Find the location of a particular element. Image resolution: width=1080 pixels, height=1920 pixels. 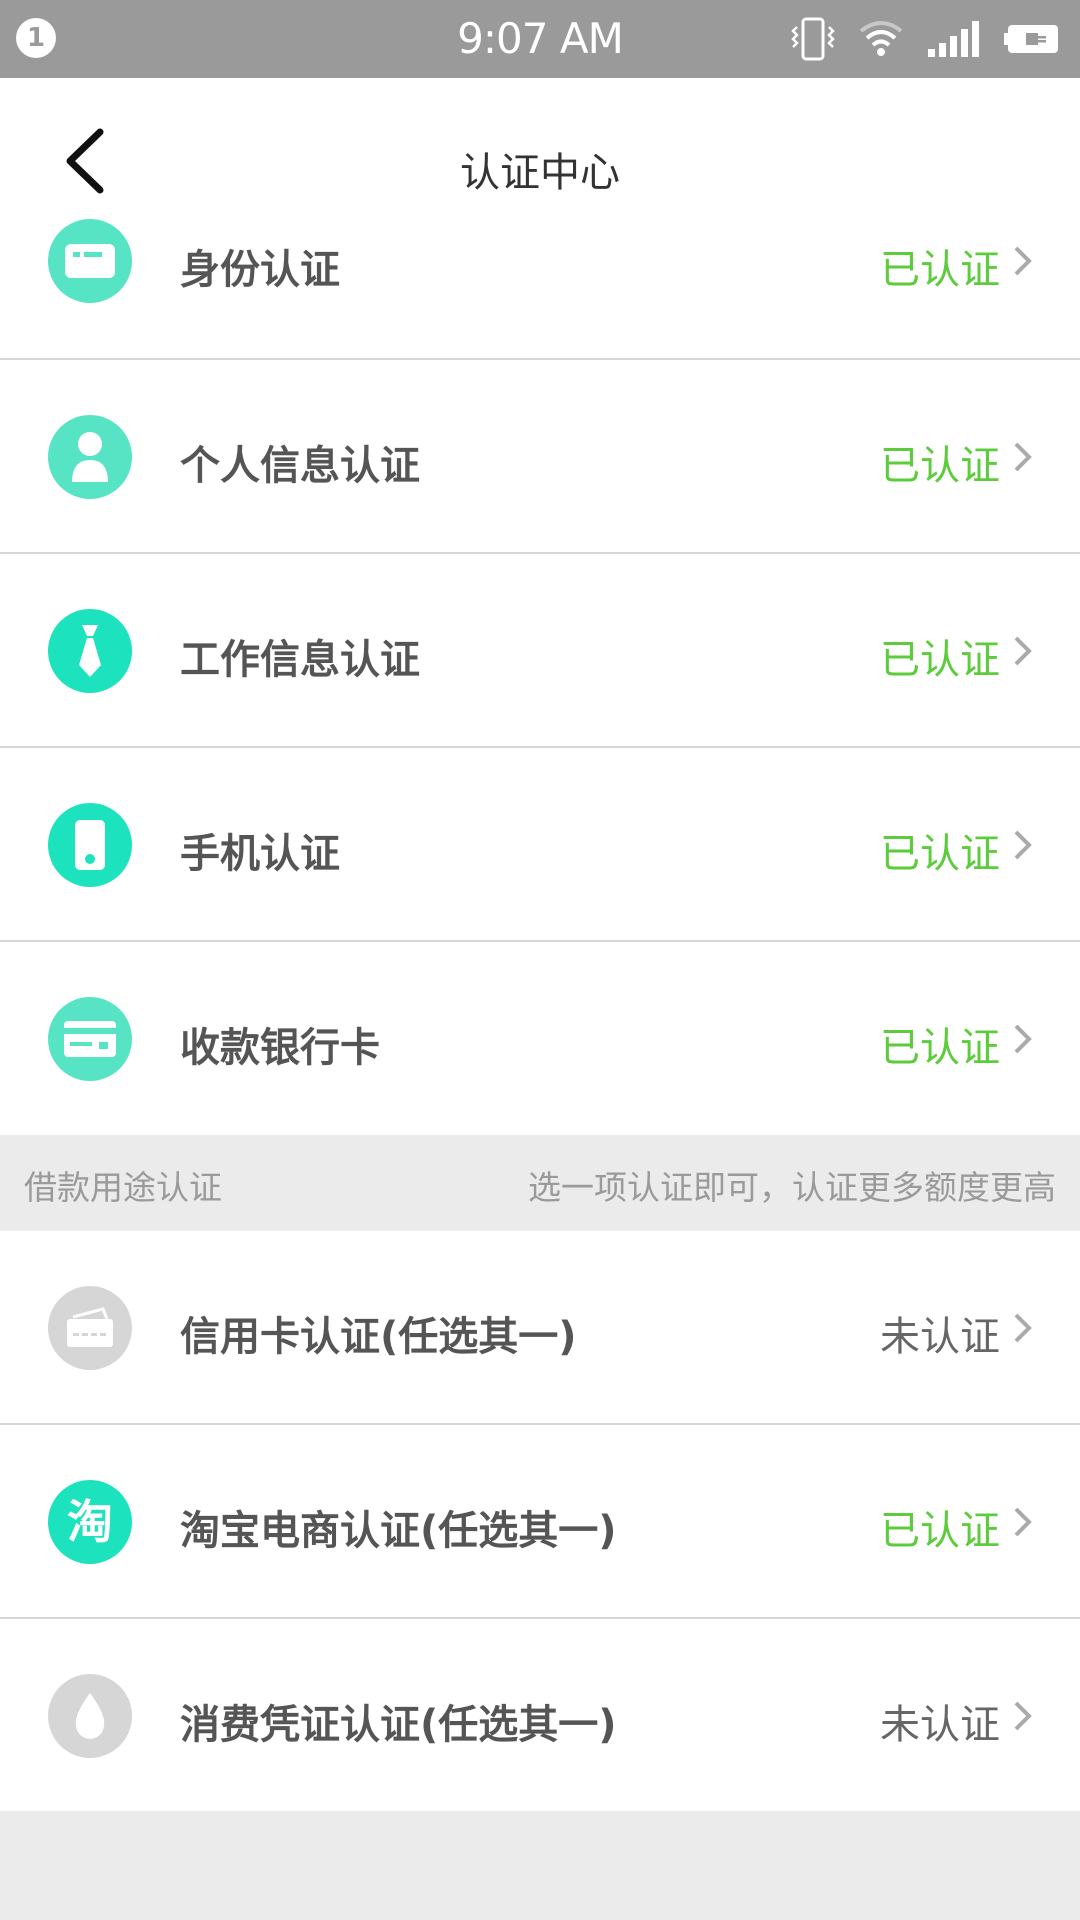

row-label: 身份认证 is located at coordinates (260, 270).